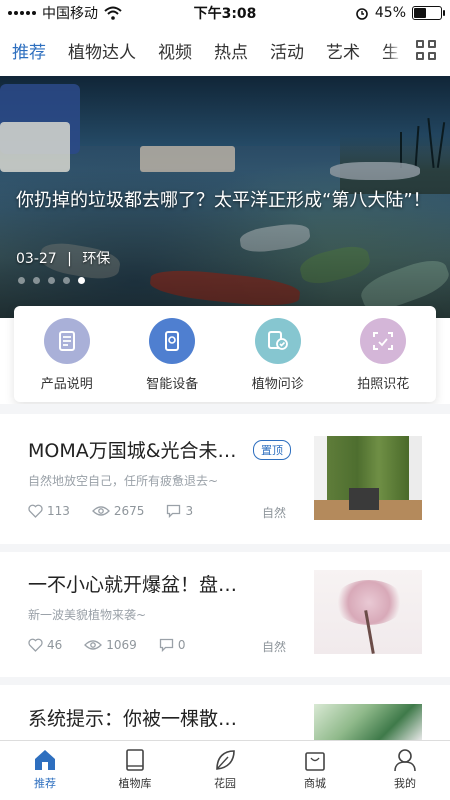 The image size is (450, 800). I want to click on battery-icon, so click(428, 13).